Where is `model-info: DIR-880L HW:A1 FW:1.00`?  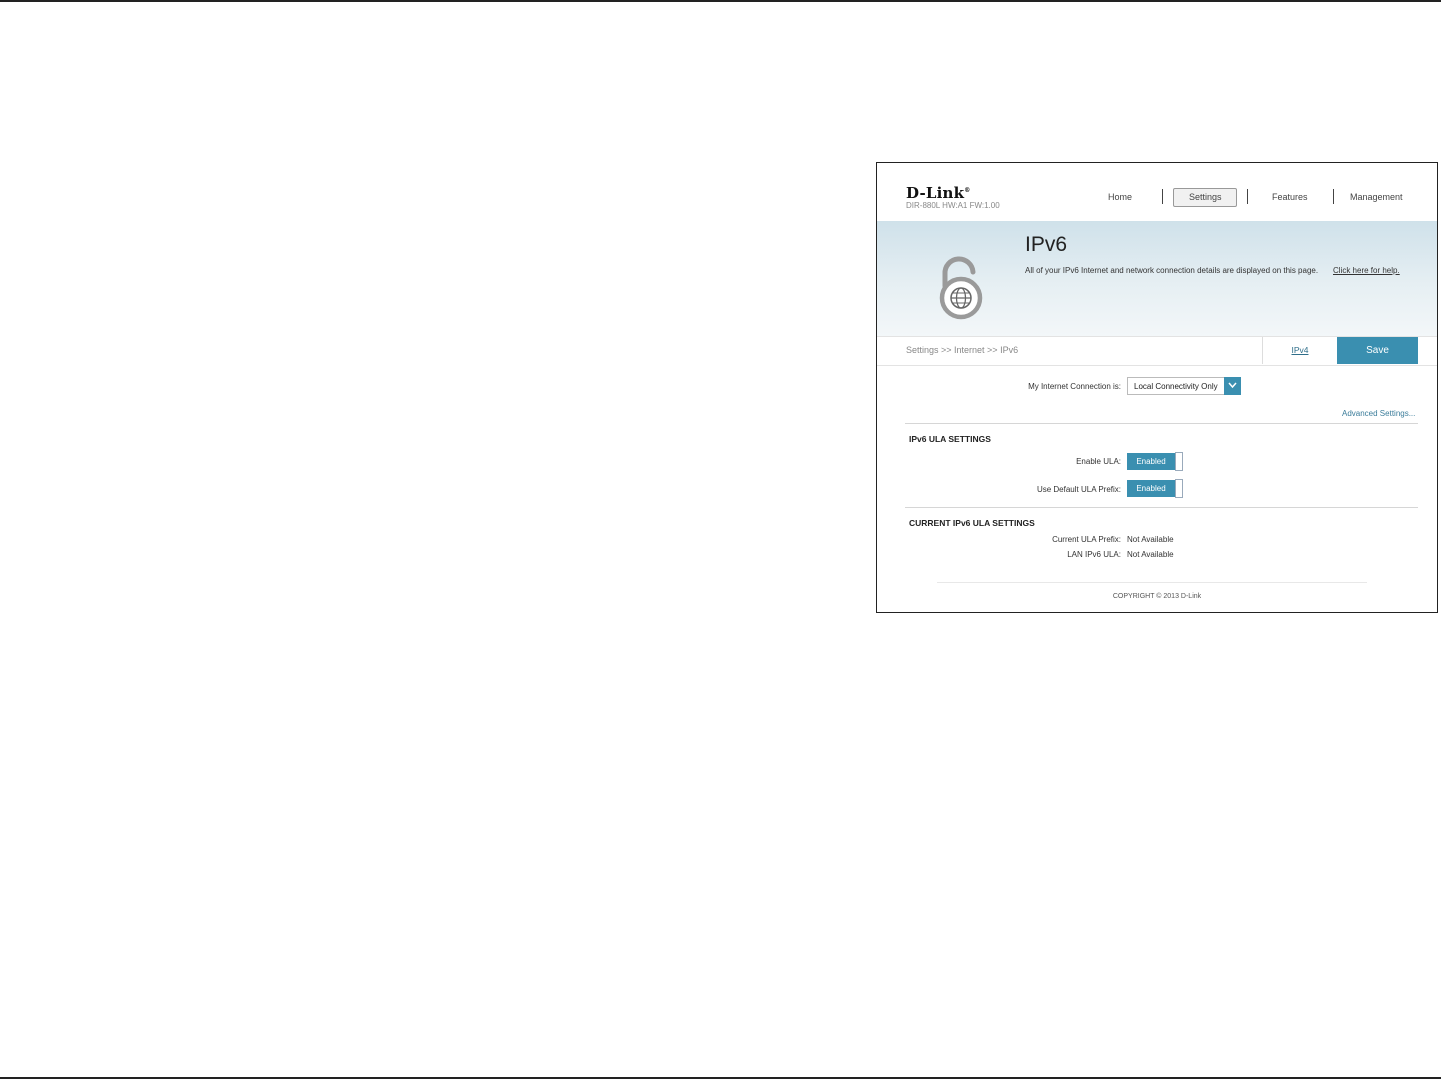
model-info: DIR-880L HW:A1 FW:1.00 is located at coordinates (953, 205).